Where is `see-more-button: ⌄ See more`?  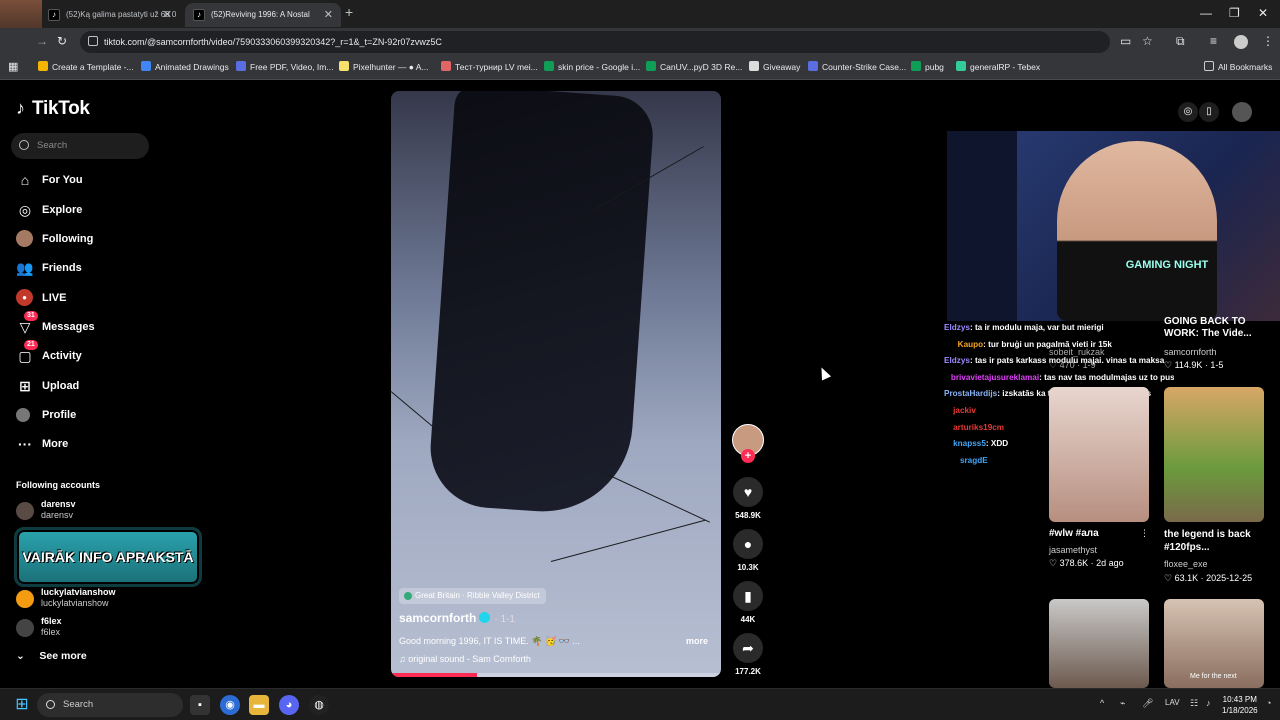
see-more-button: ⌄ See more is located at coordinates (51, 656).